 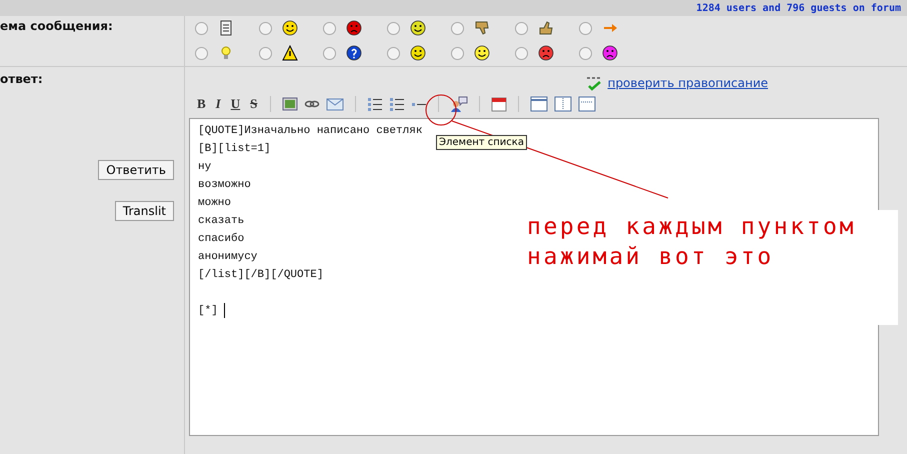 I want to click on status-text: 1284 users and 796 guests on forum, so click(x=798, y=8).